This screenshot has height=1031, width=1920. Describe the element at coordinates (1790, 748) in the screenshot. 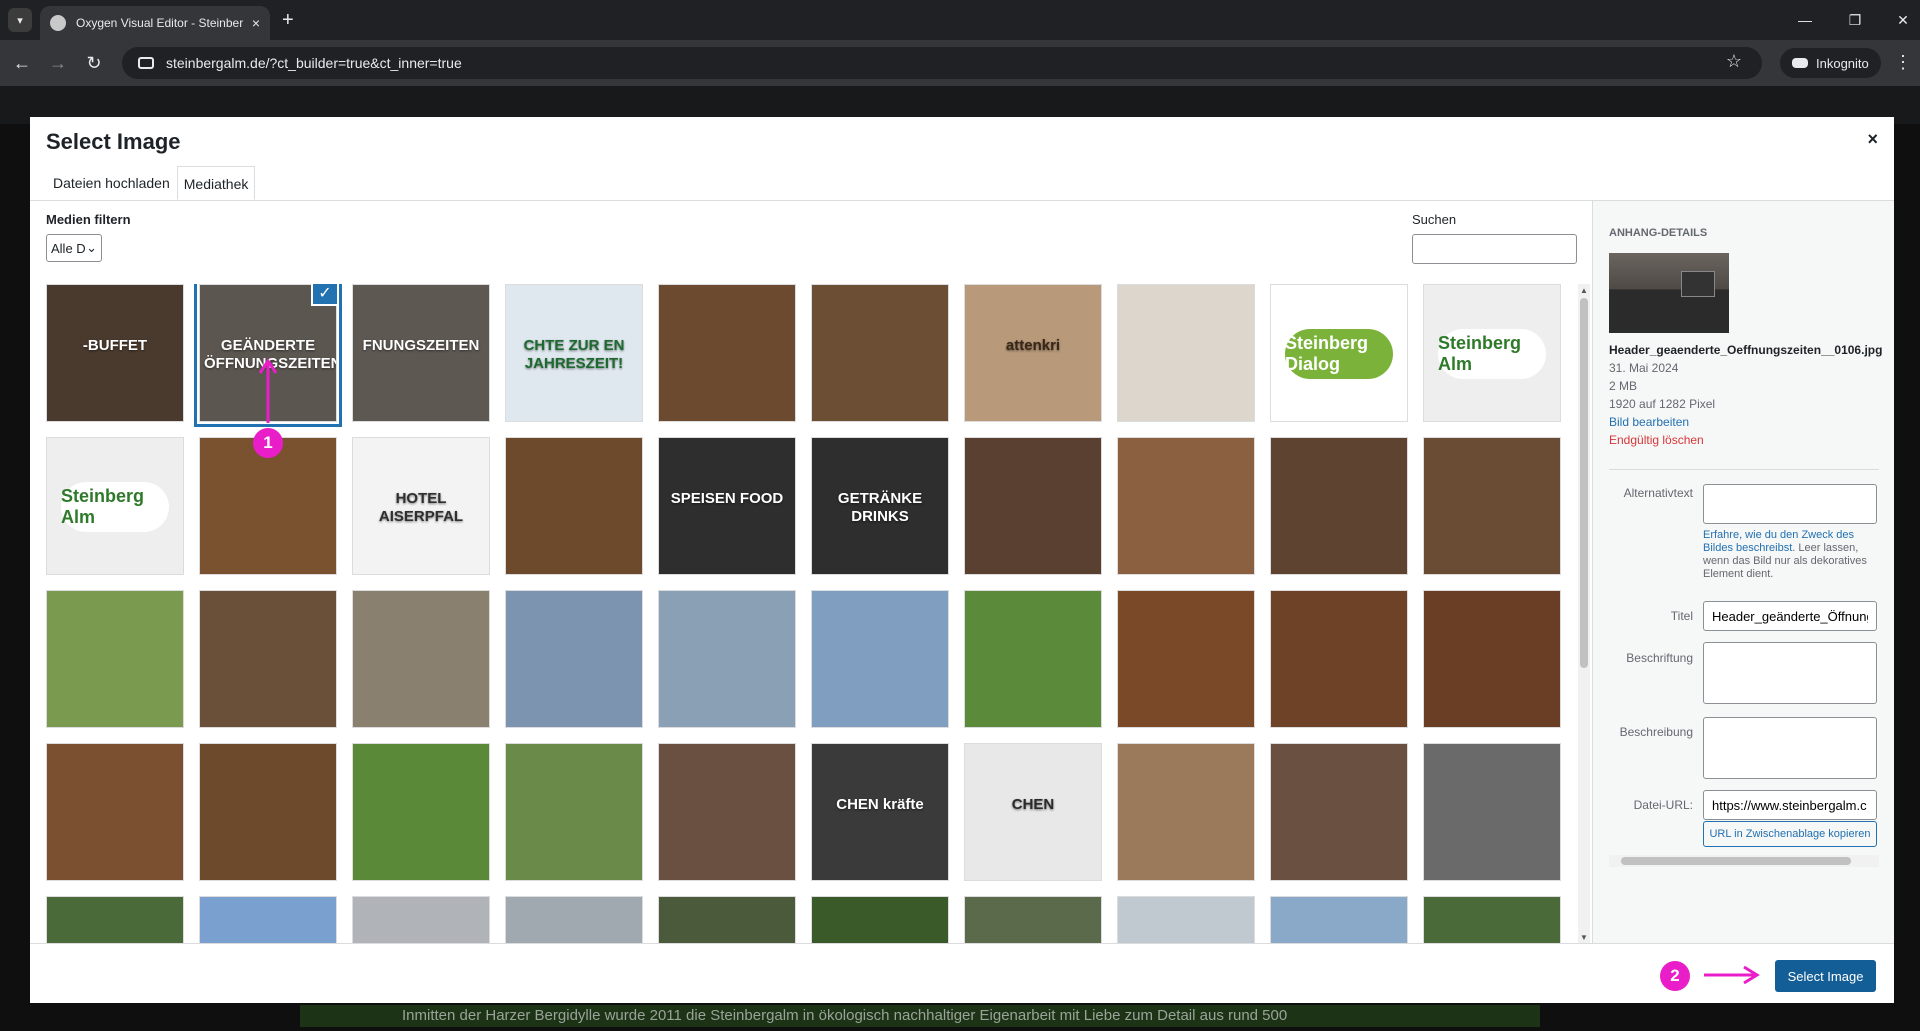

I see `description-field` at that location.